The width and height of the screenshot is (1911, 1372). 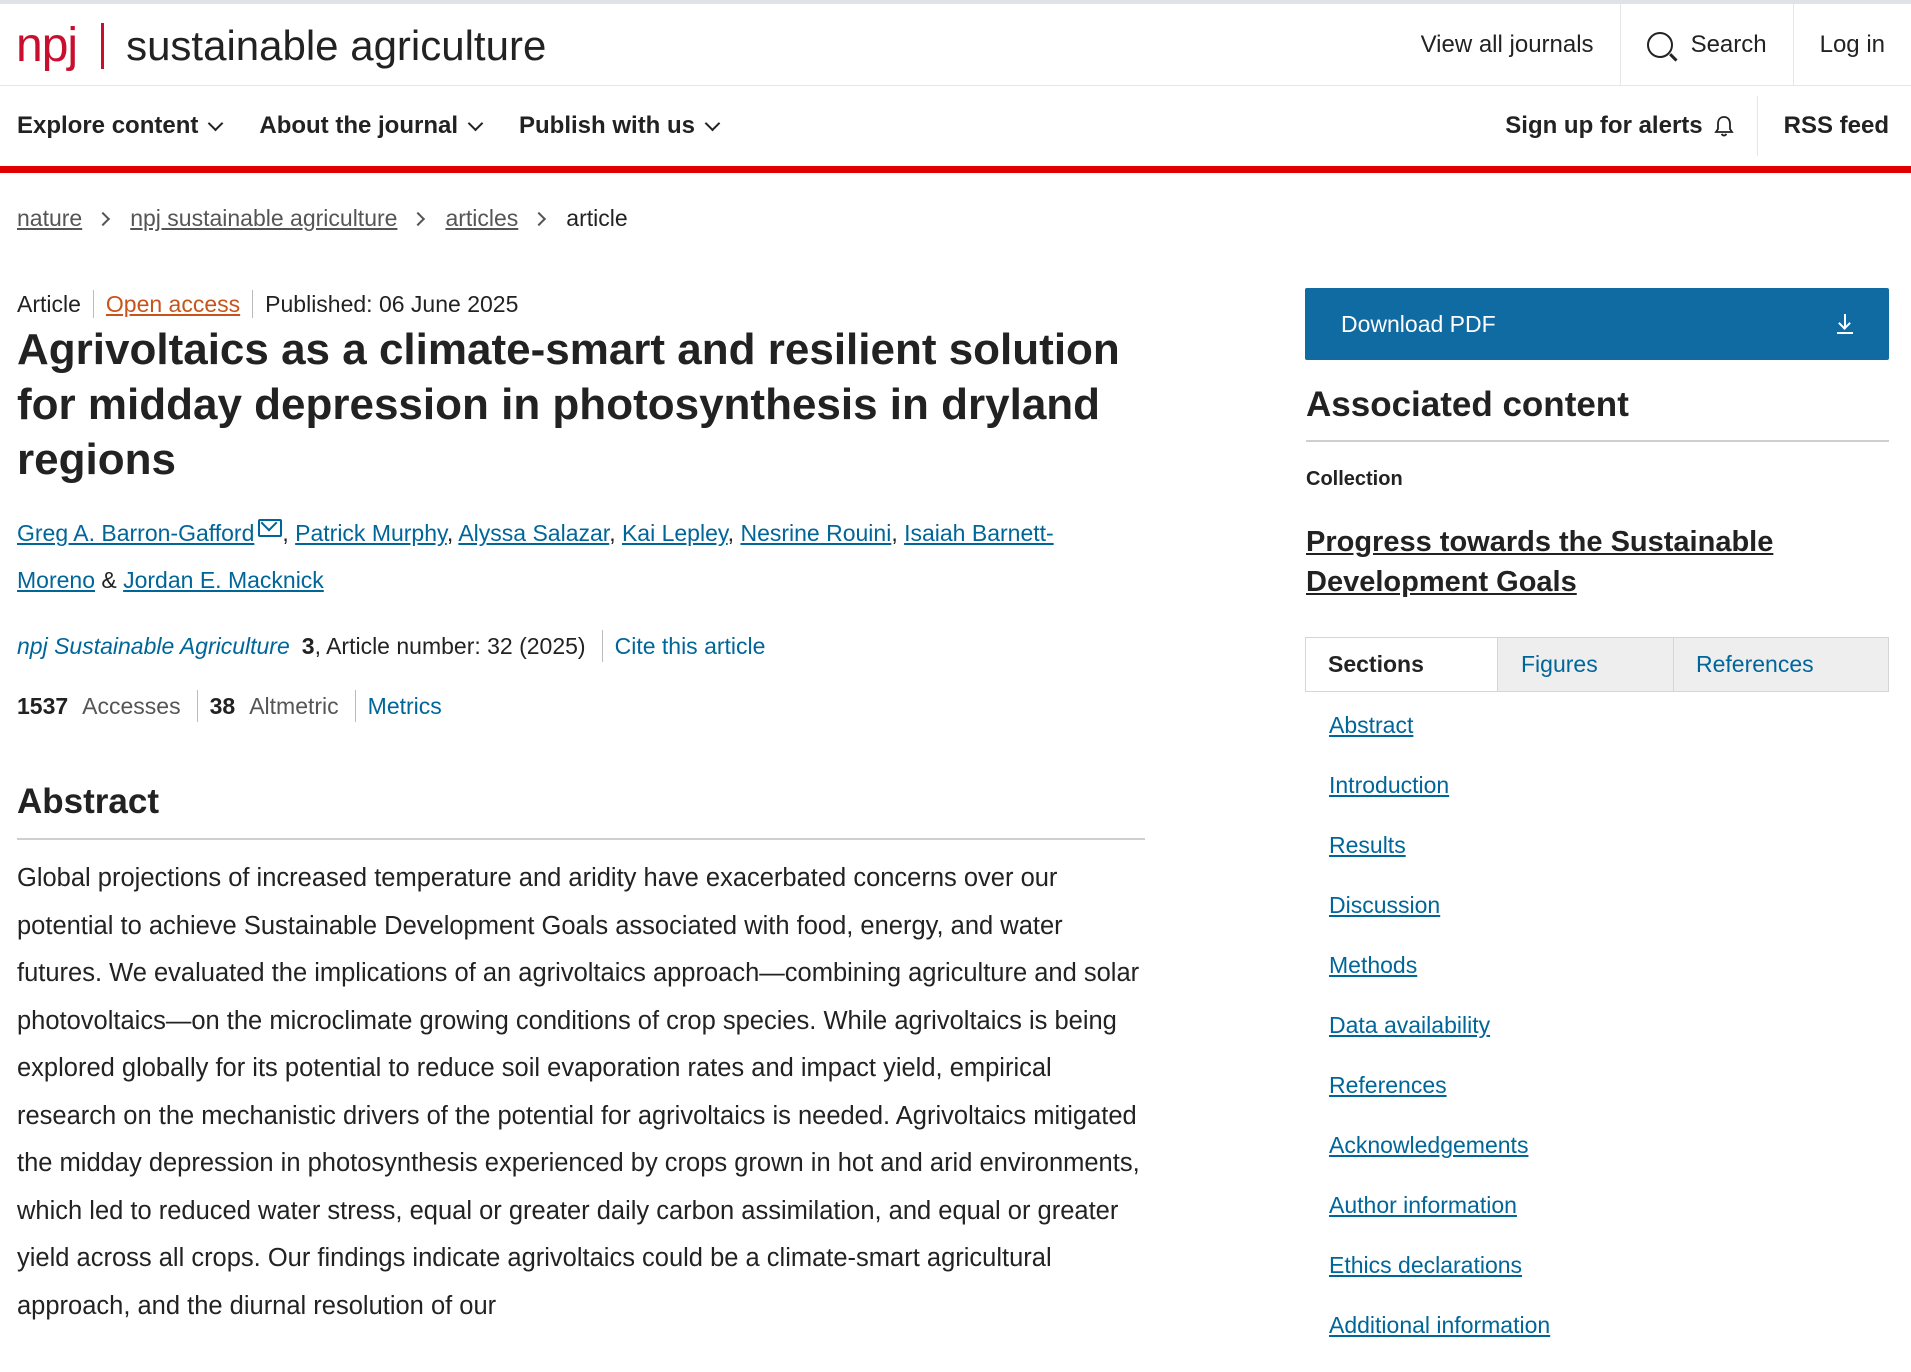 I want to click on list-item: Introduction, so click(x=1439, y=802).